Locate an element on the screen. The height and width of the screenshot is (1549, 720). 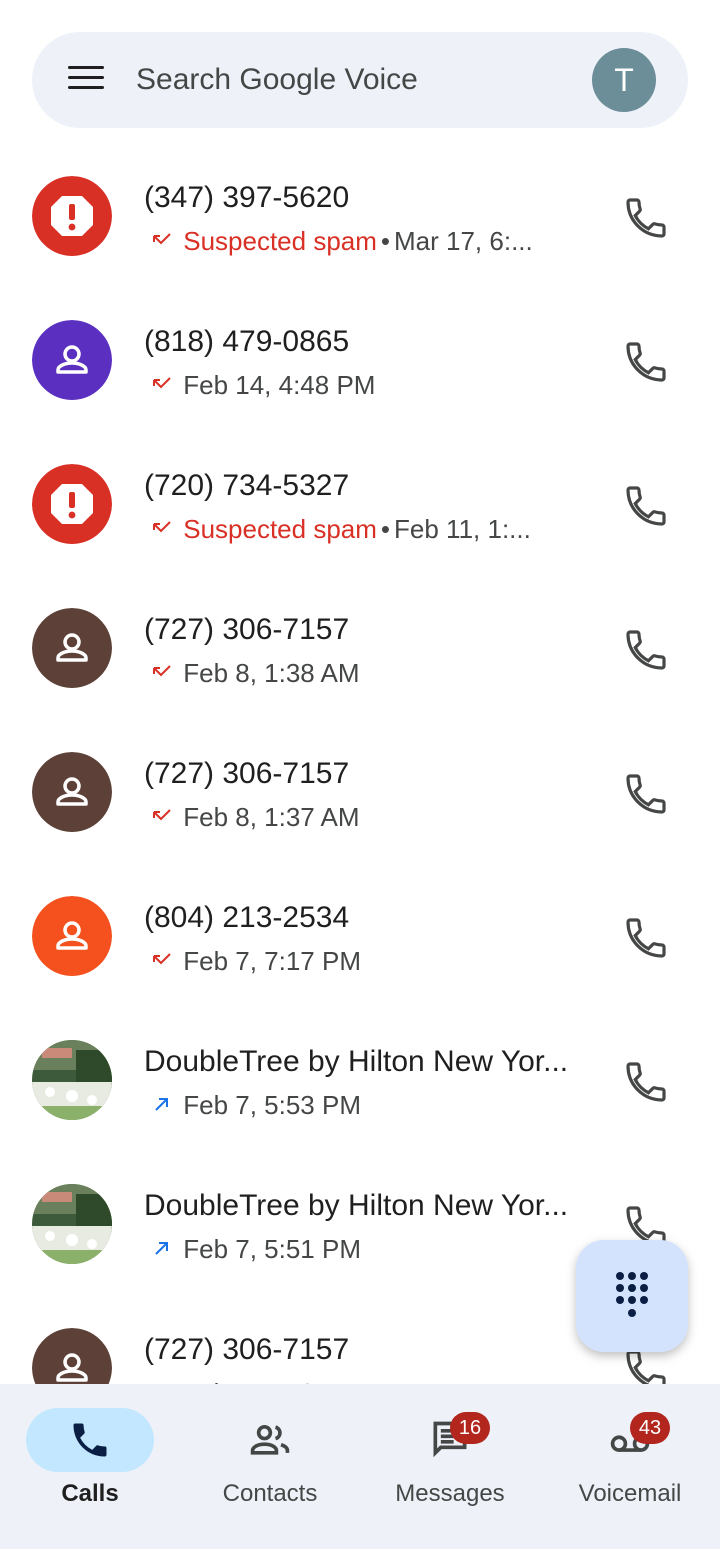
call-row: (818) 479-0865 Feb 14, 4:48 PM is located at coordinates (360, 360).